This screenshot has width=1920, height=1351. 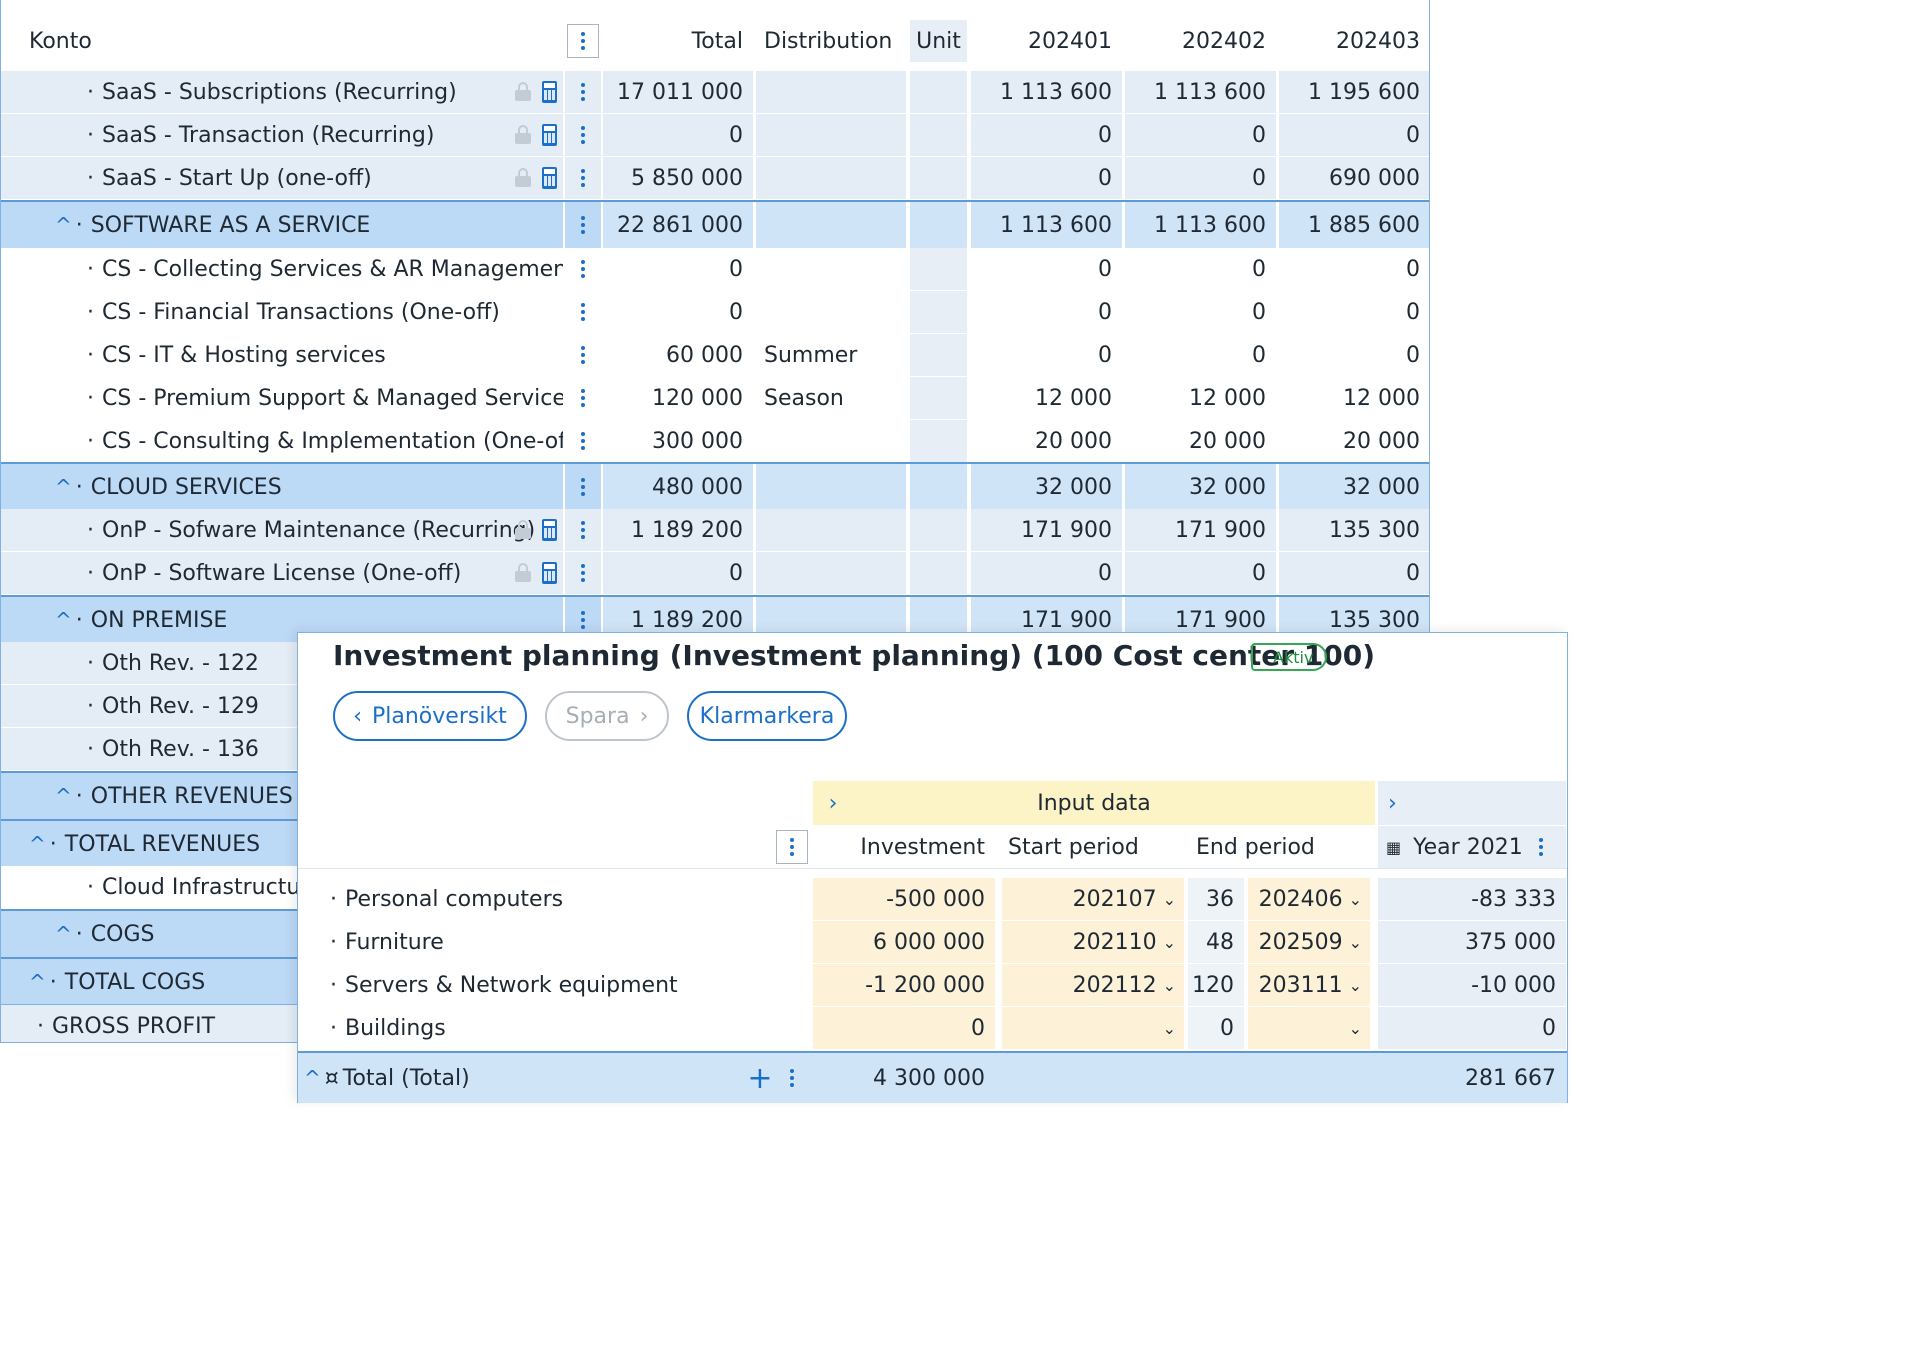 What do you see at coordinates (831, 398) in the screenshot?
I see `distribution-cell: Season` at bounding box center [831, 398].